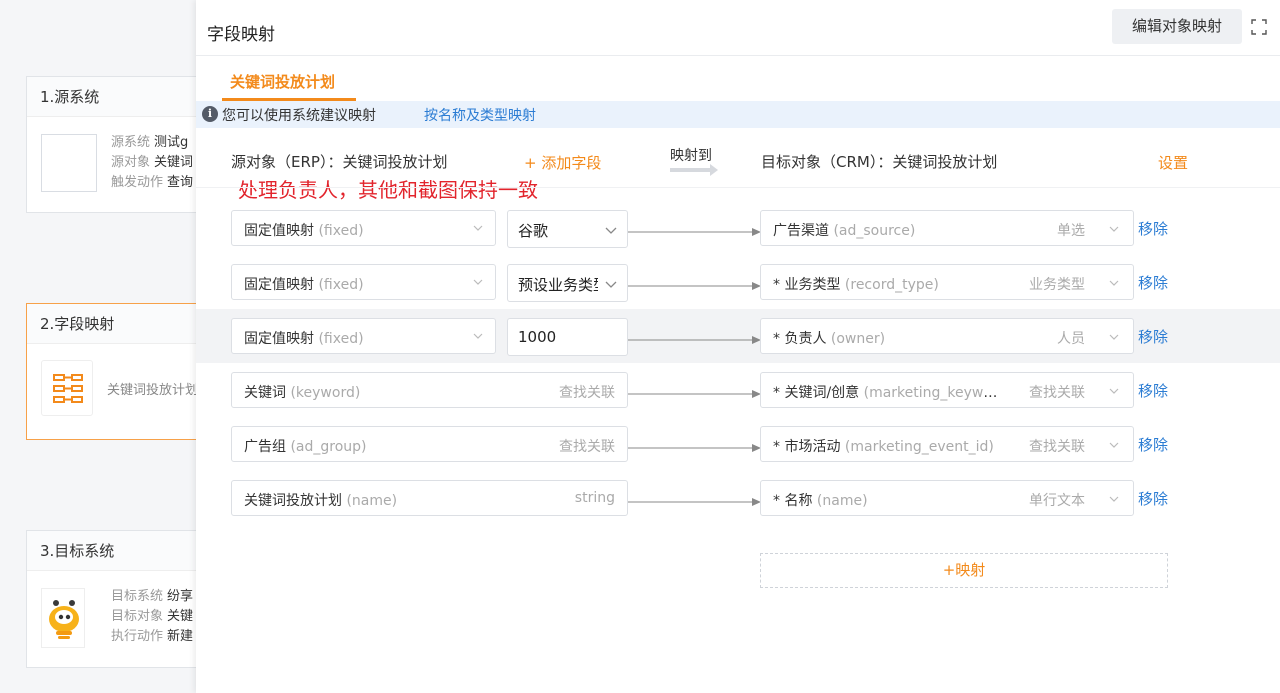  I want to click on field-mapping-header: 2.字段映射, so click(121, 324).